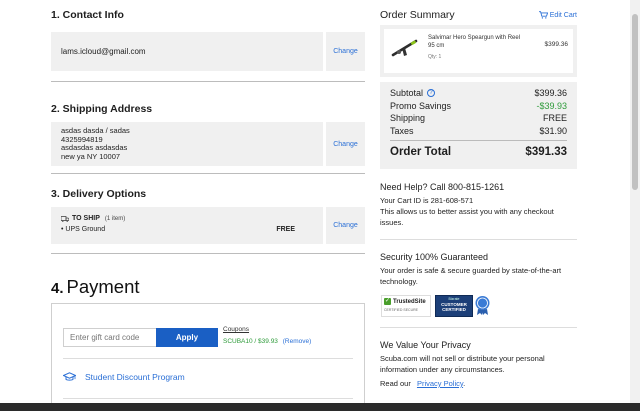 Image resolution: width=640 pixels, height=411 pixels. Describe the element at coordinates (407, 93) in the screenshot. I see `subtotal-label: Subtotal` at that location.